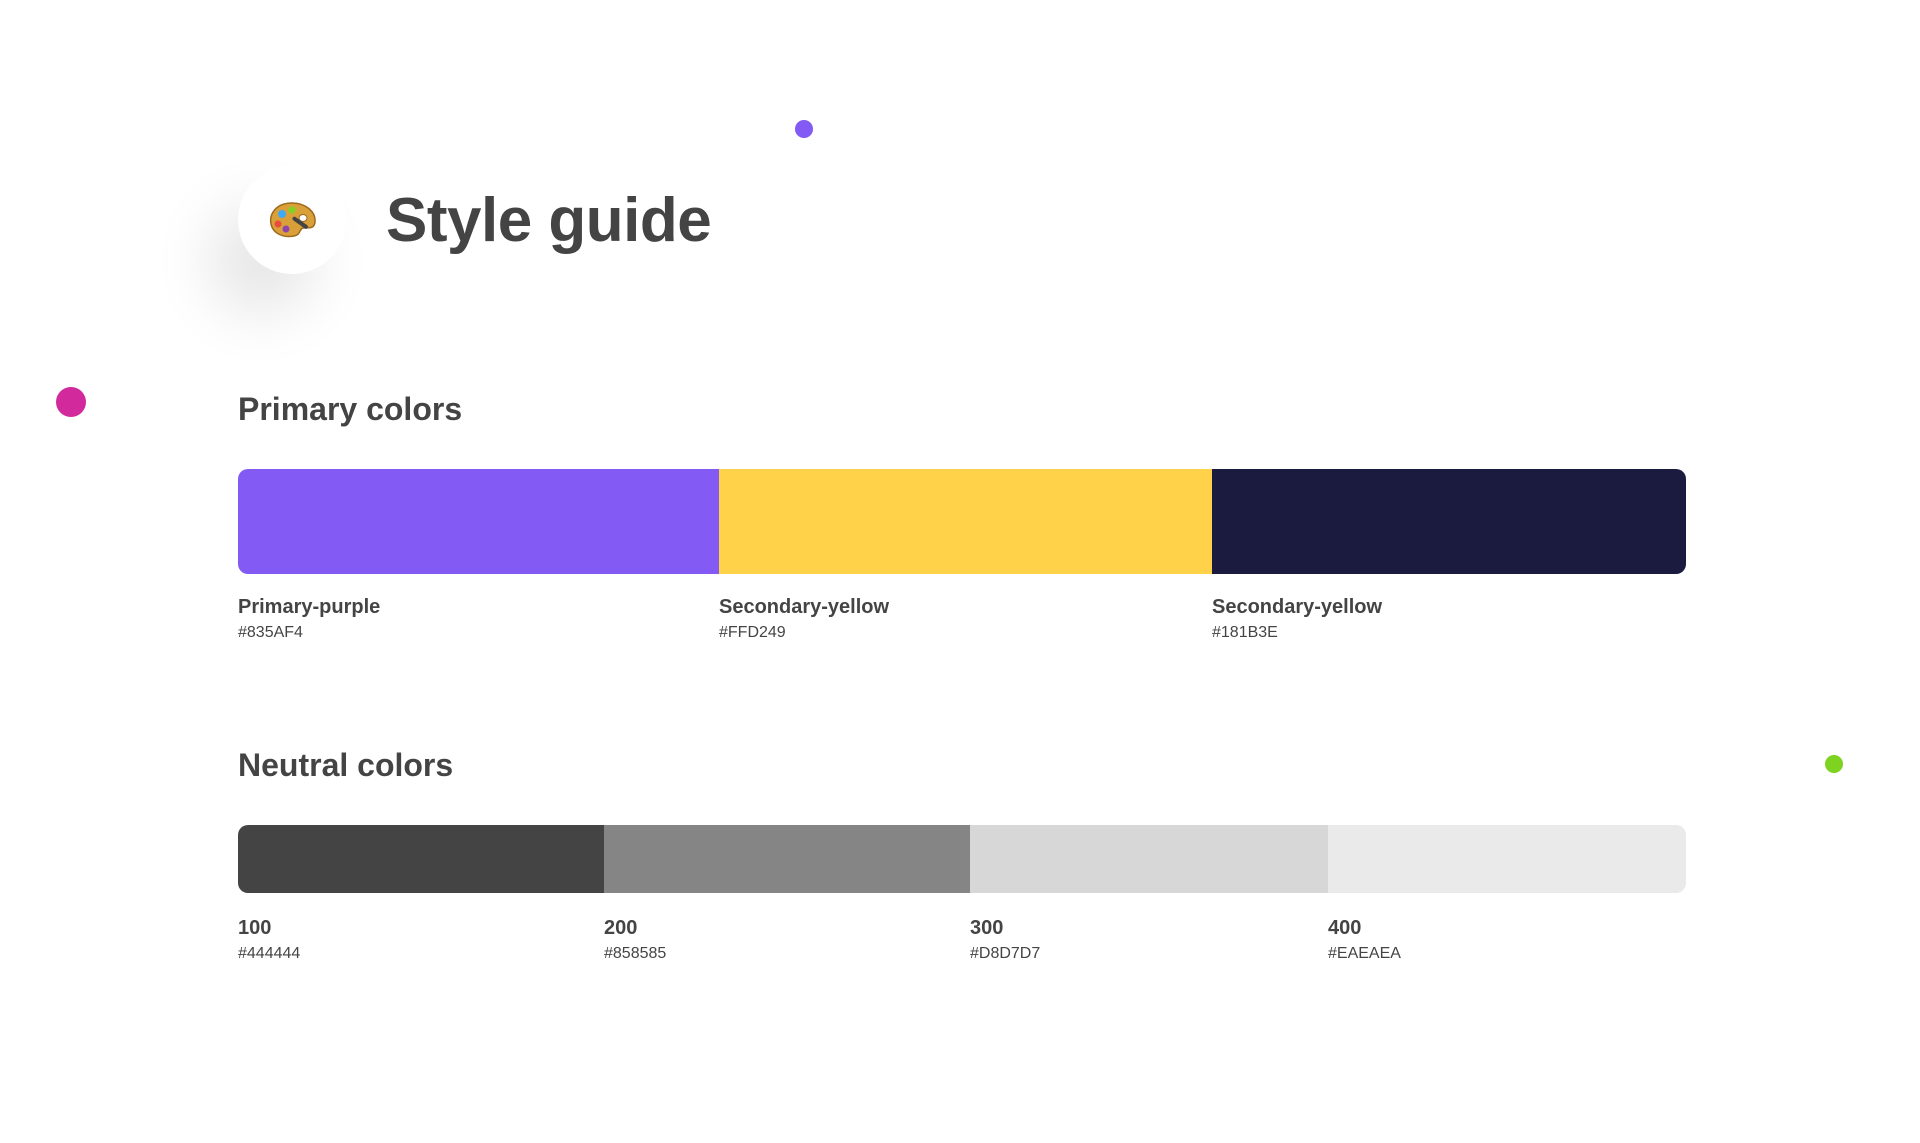  Describe the element at coordinates (787, 939) in the screenshot. I see `swatch-label-neutral-200: 200 #858585` at that location.